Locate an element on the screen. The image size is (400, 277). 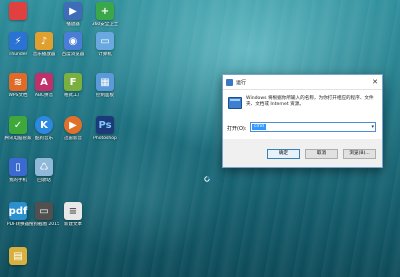
ok-button: 确定 is located at coordinates (283, 154).